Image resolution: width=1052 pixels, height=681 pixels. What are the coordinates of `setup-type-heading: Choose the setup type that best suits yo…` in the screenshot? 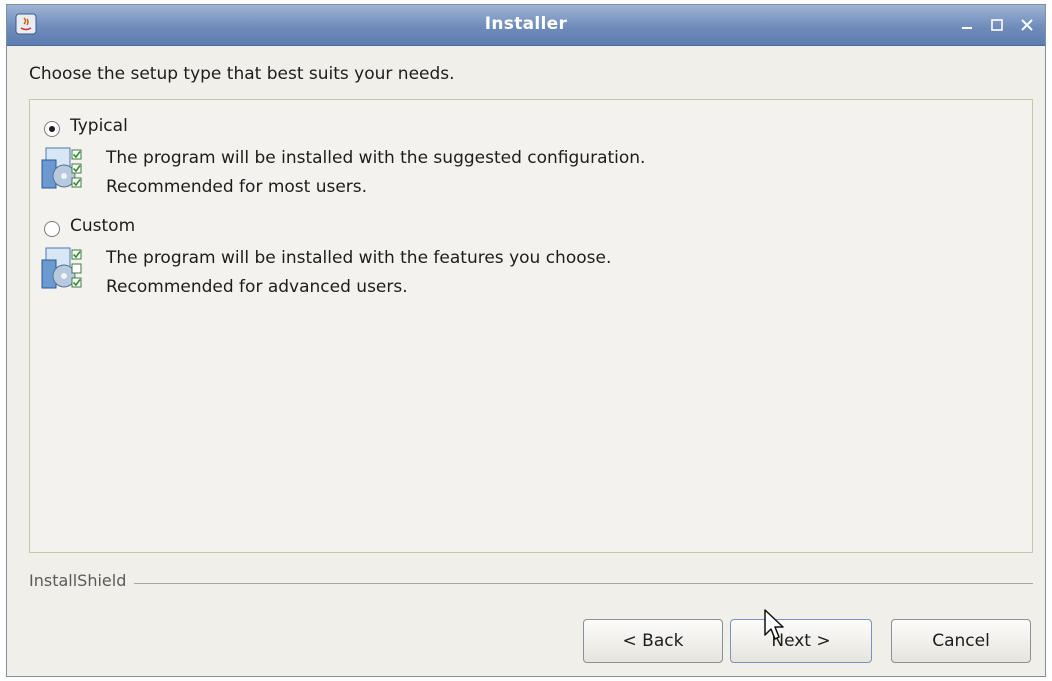 It's located at (242, 74).